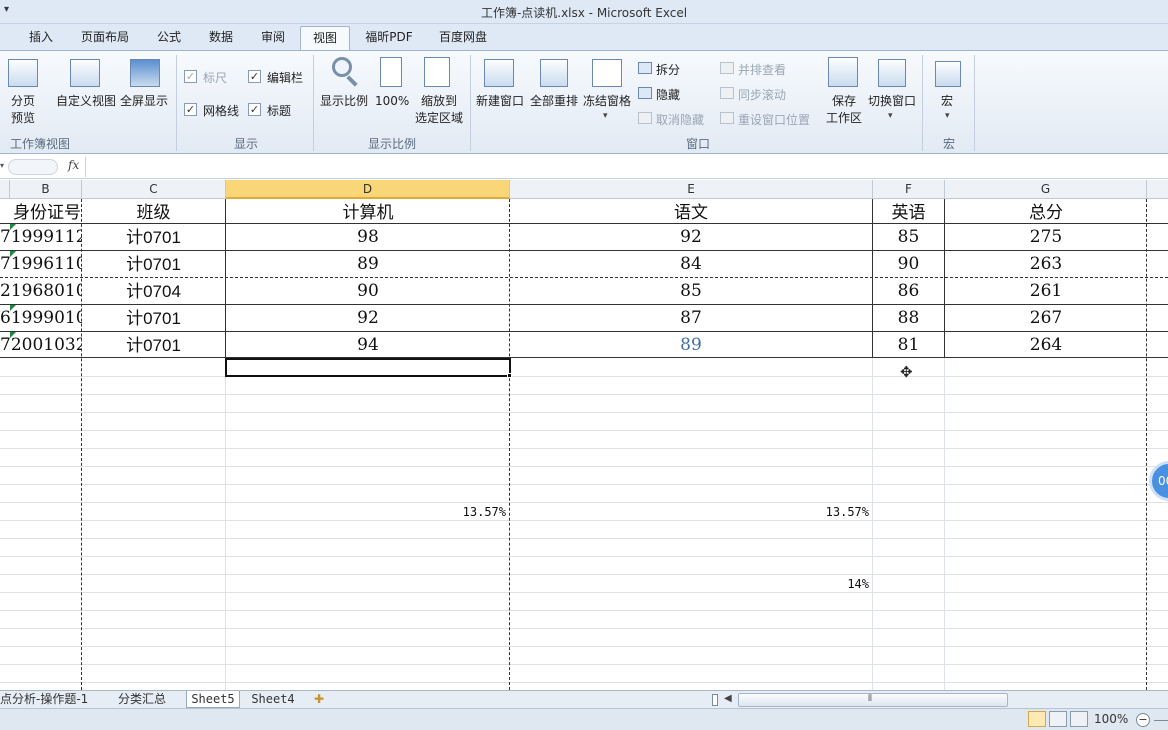 The image size is (1168, 730). I want to click on cell-total: 263, so click(1046, 264).